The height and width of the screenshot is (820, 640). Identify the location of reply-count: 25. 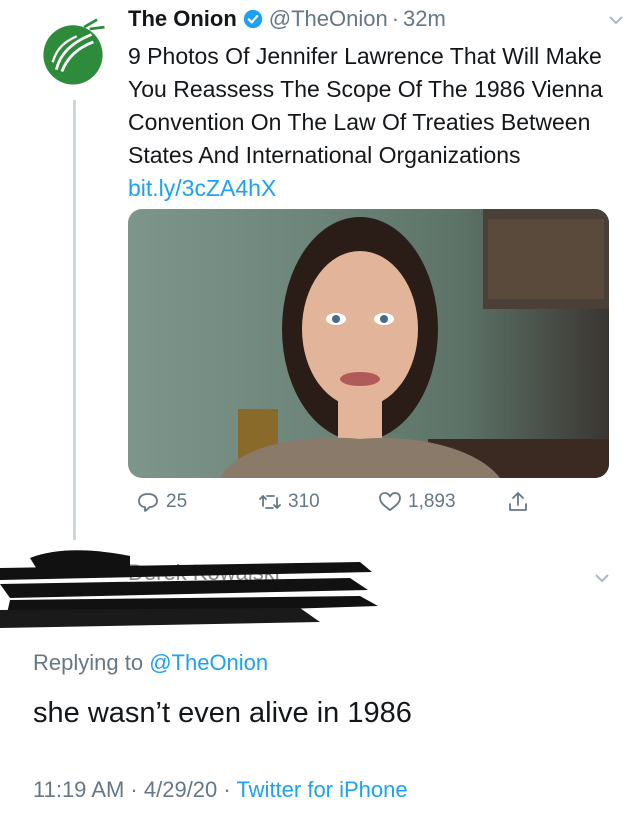
(177, 501).